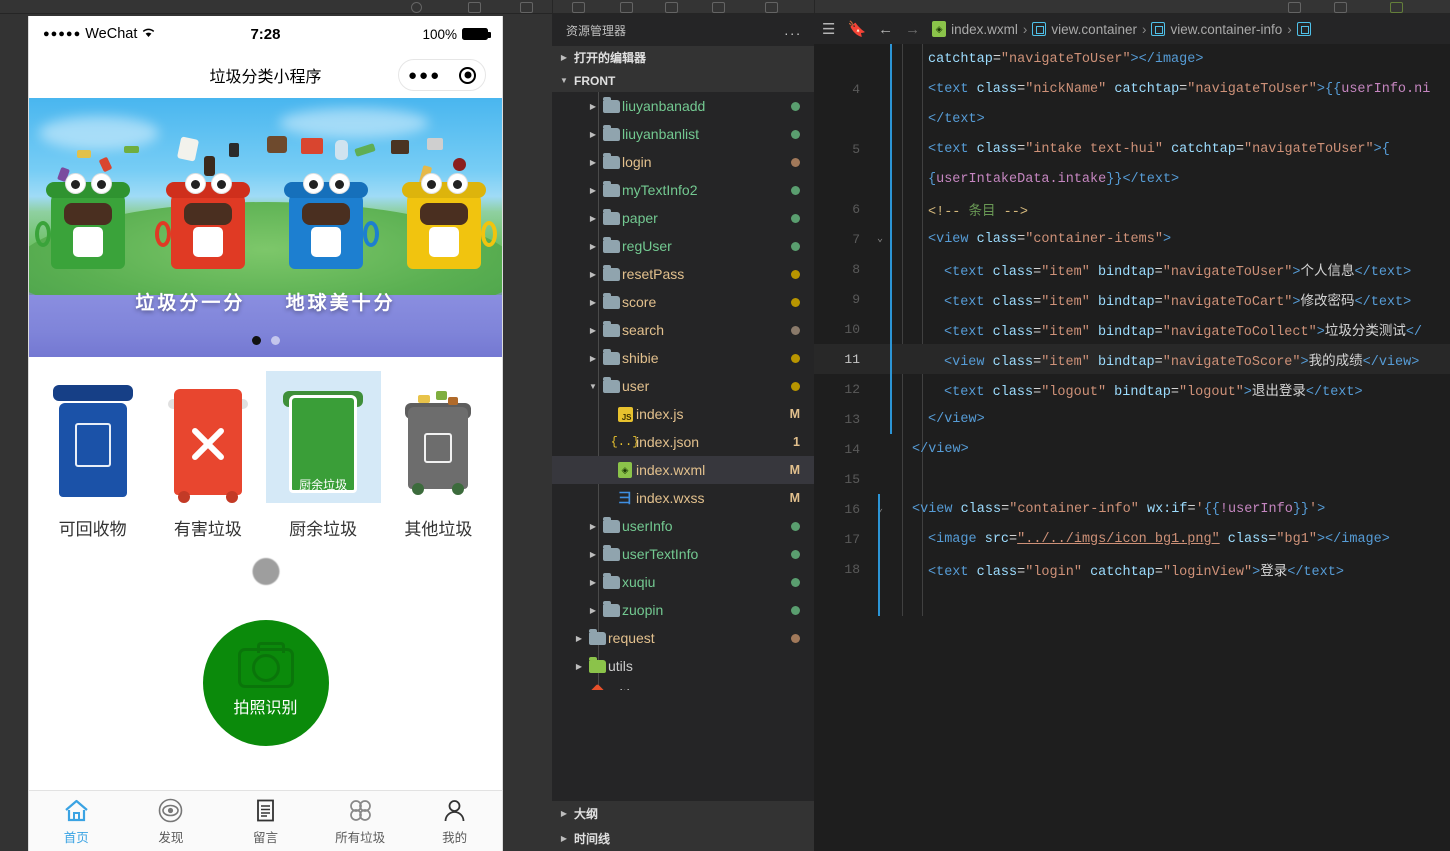 This screenshot has height=851, width=1450. Describe the element at coordinates (683, 162) in the screenshot. I see `tree-folder-item: ▶ login` at that location.